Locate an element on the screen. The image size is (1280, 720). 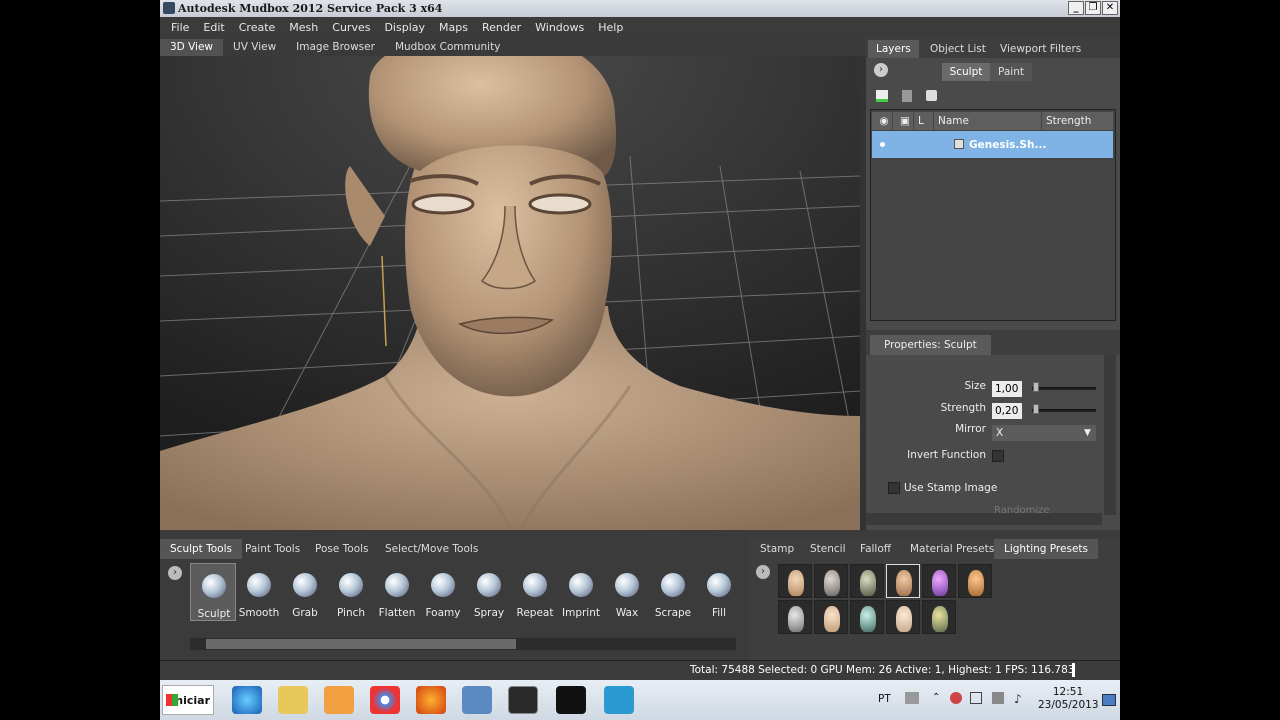
size-slider is located at coordinates (1064, 388).